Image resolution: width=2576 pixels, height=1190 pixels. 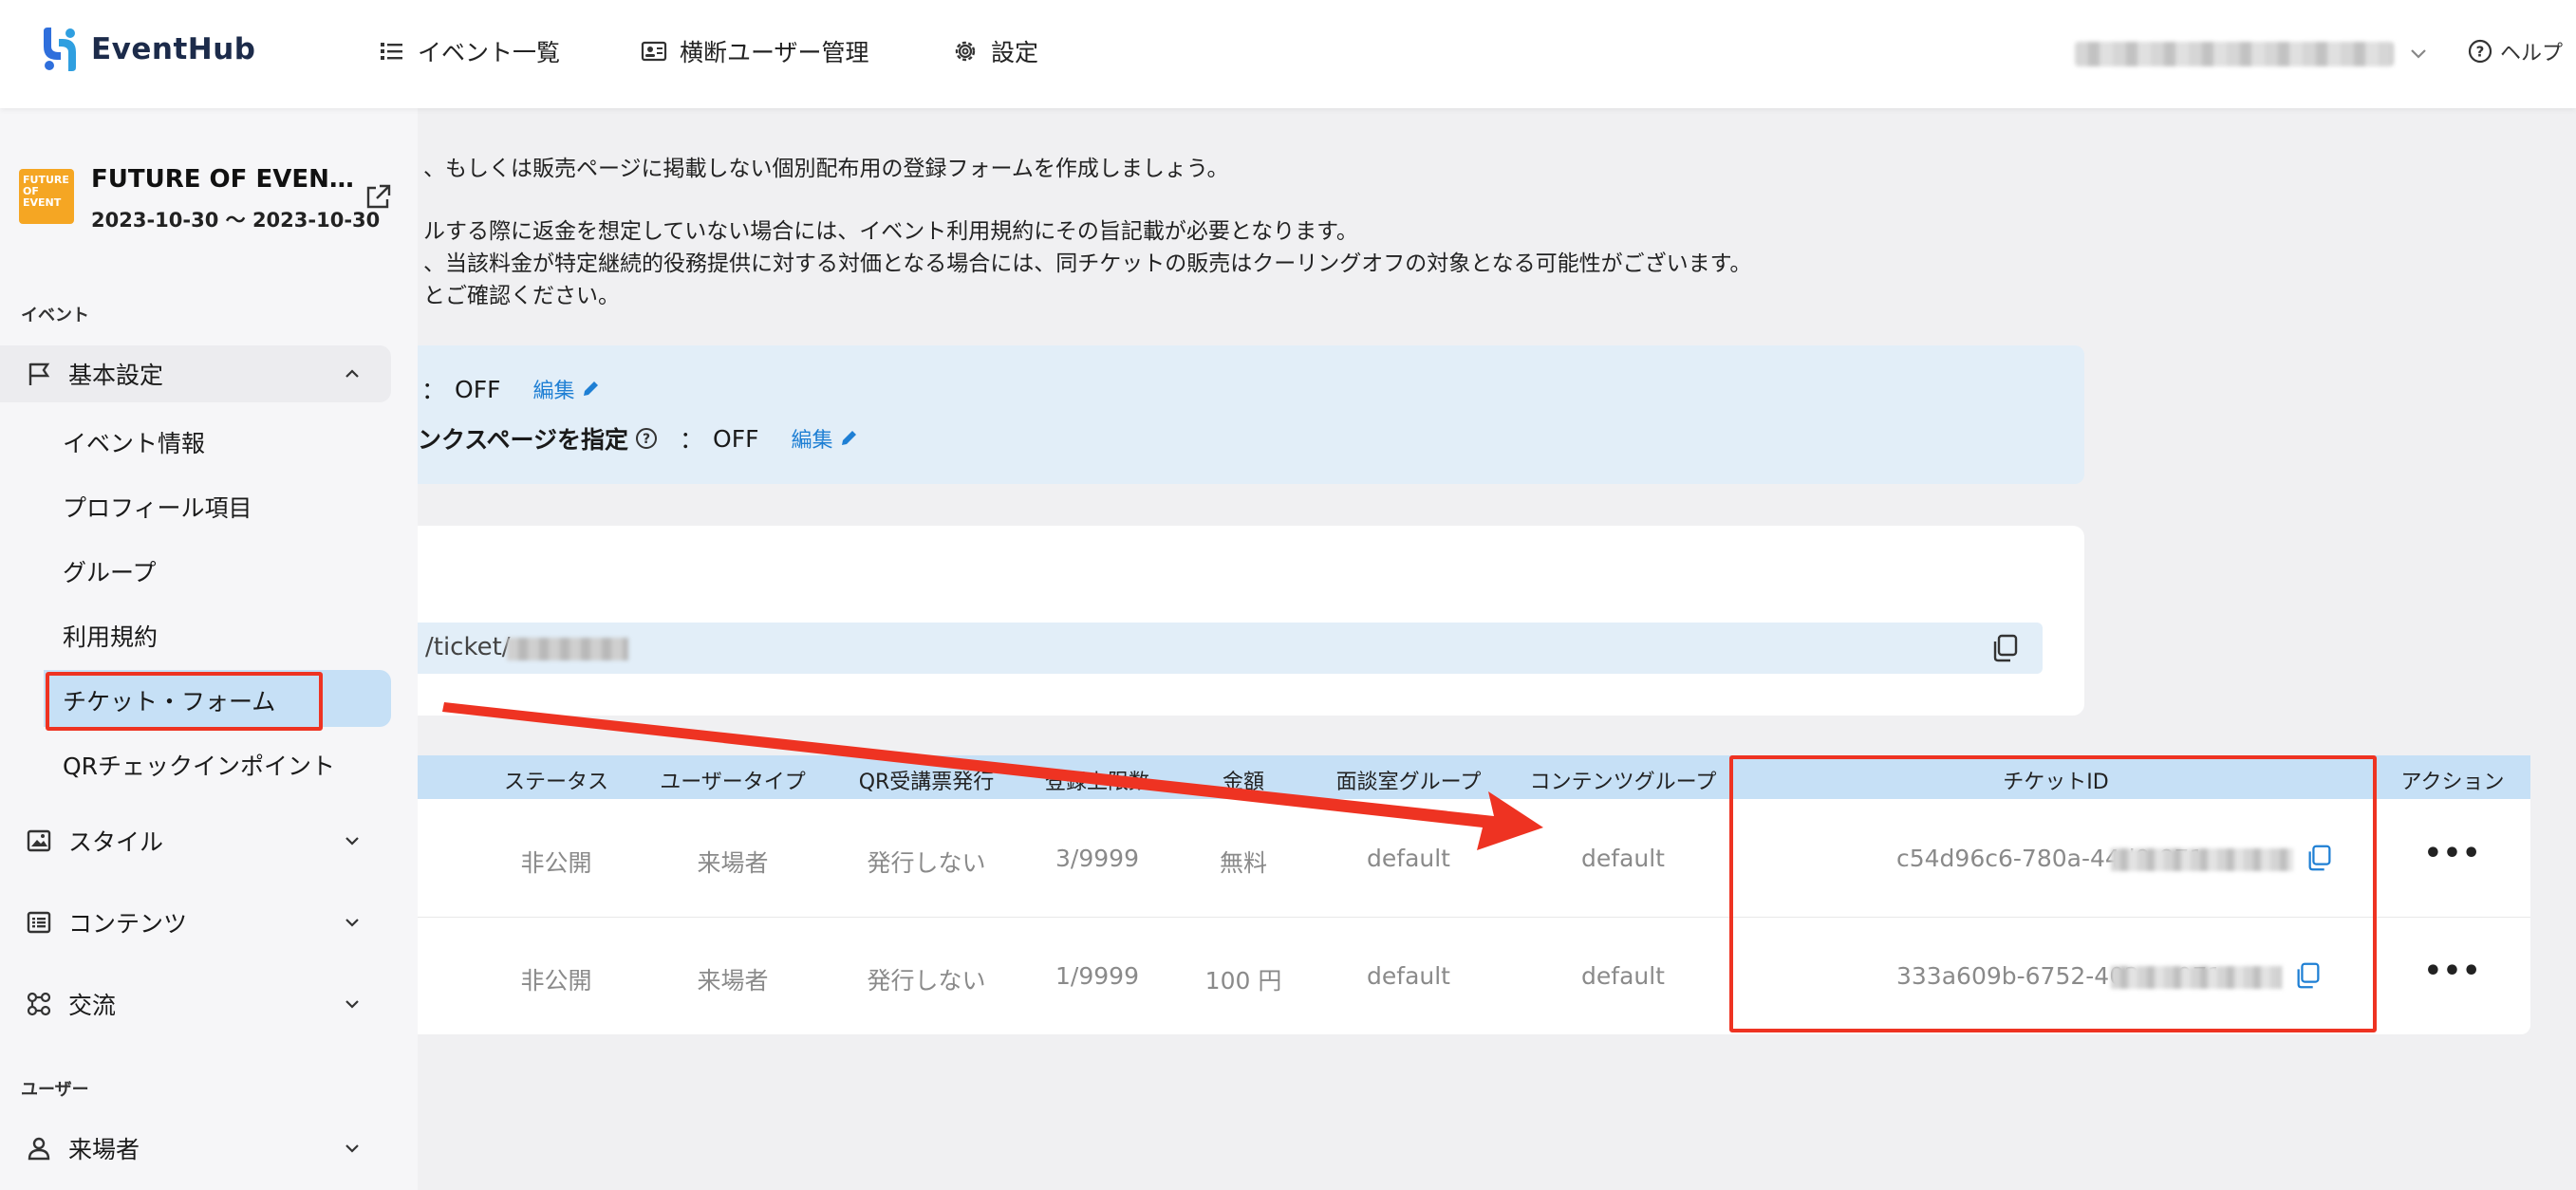 I want to click on flag-icon, so click(x=39, y=374).